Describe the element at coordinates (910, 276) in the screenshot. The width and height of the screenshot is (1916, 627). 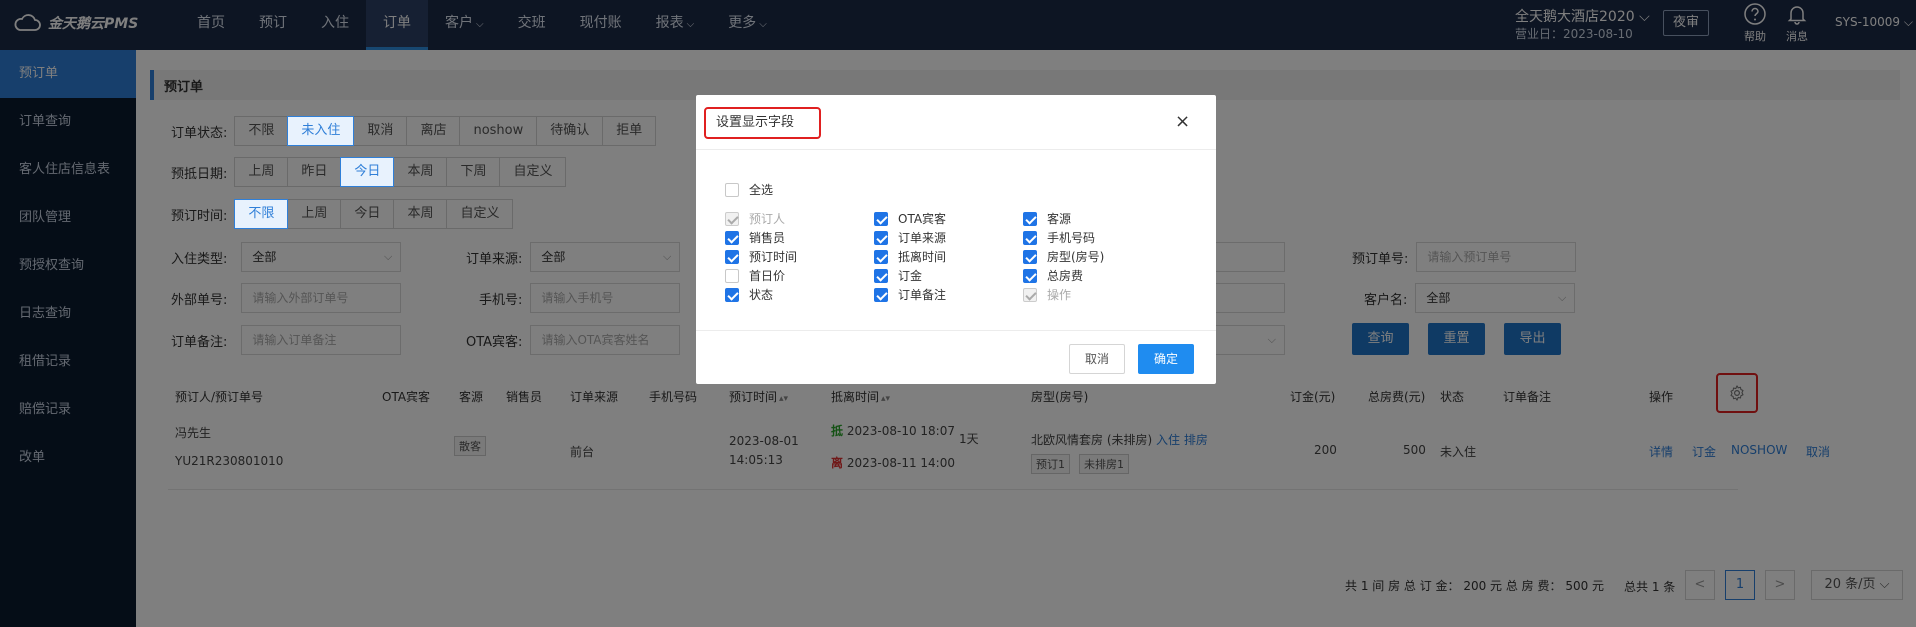
I see `field-checkbox-label: 订金` at that location.